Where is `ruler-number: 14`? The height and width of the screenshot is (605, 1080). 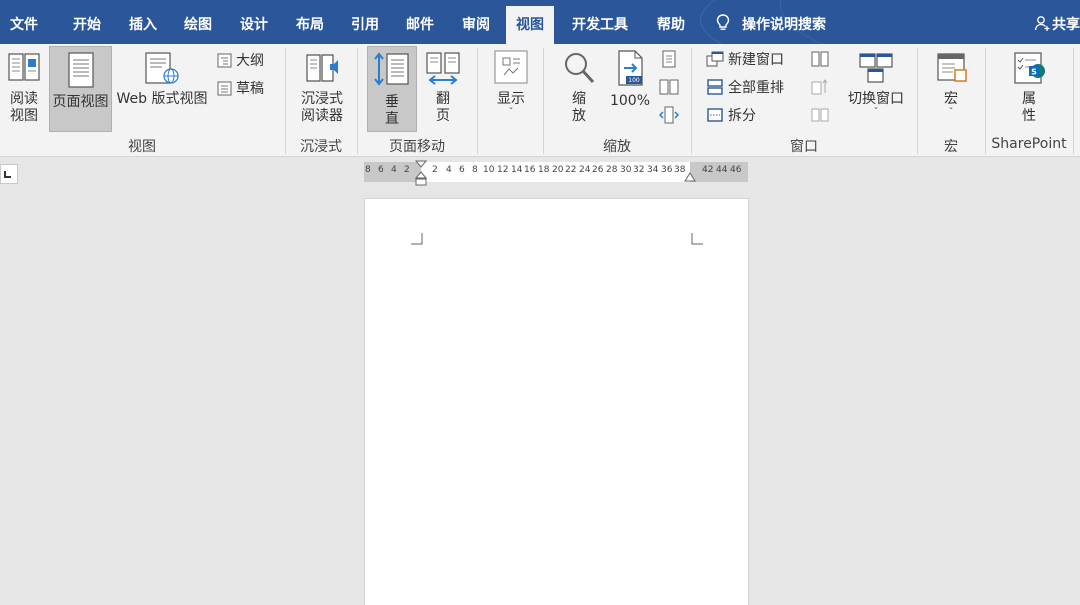 ruler-number: 14 is located at coordinates (517, 170).